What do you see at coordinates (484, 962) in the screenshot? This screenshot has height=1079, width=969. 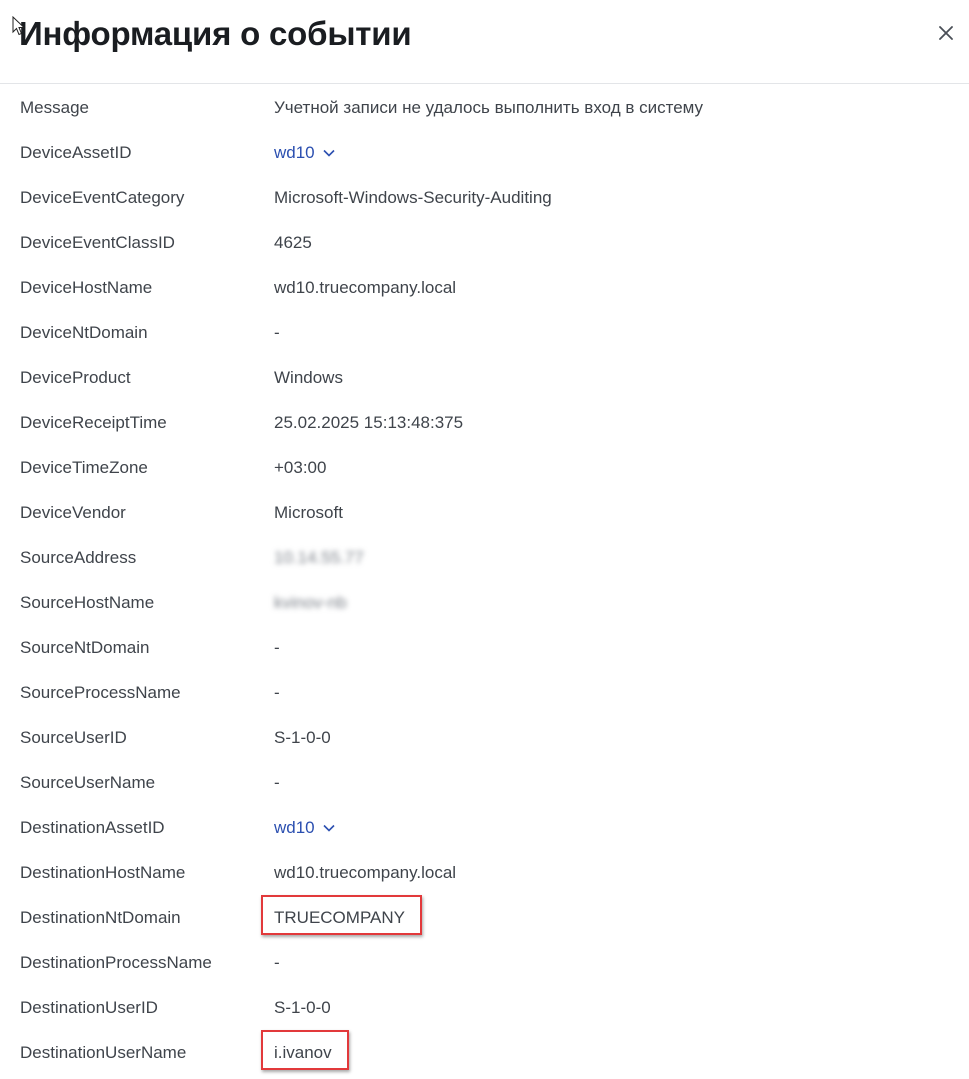 I see `field-row: DestinationProcessName -` at bounding box center [484, 962].